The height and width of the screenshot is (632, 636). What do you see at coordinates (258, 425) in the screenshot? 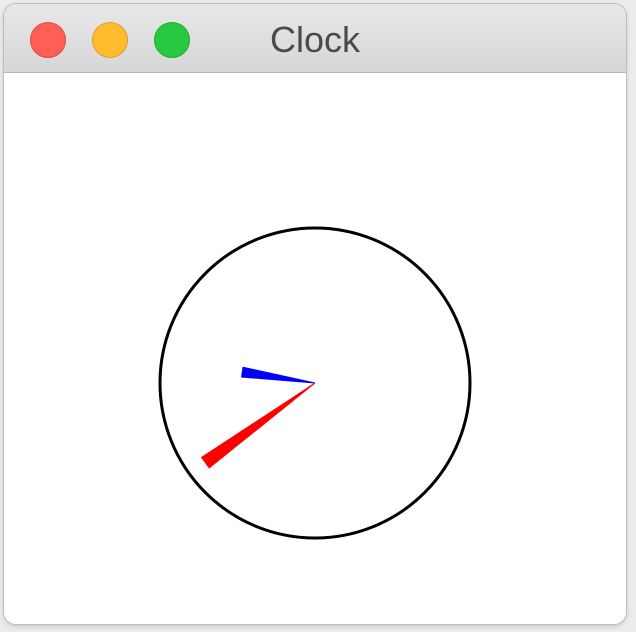
I see `minute-hand` at bounding box center [258, 425].